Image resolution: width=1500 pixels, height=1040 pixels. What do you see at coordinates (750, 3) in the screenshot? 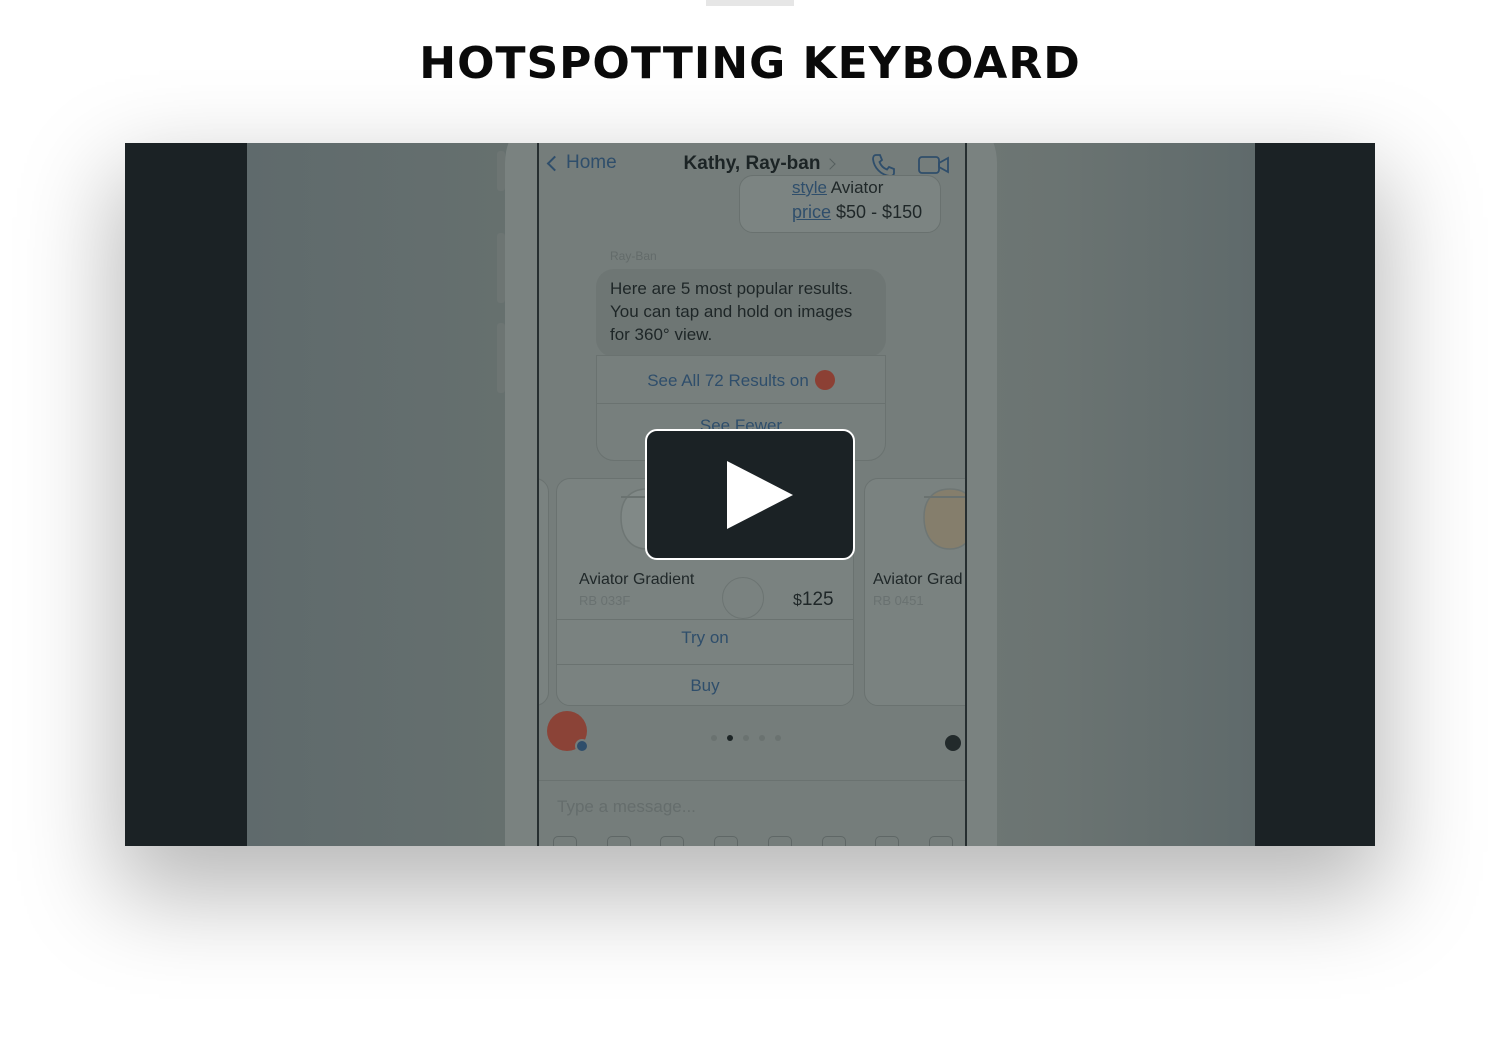
I see `top-tab-indicator` at bounding box center [750, 3].